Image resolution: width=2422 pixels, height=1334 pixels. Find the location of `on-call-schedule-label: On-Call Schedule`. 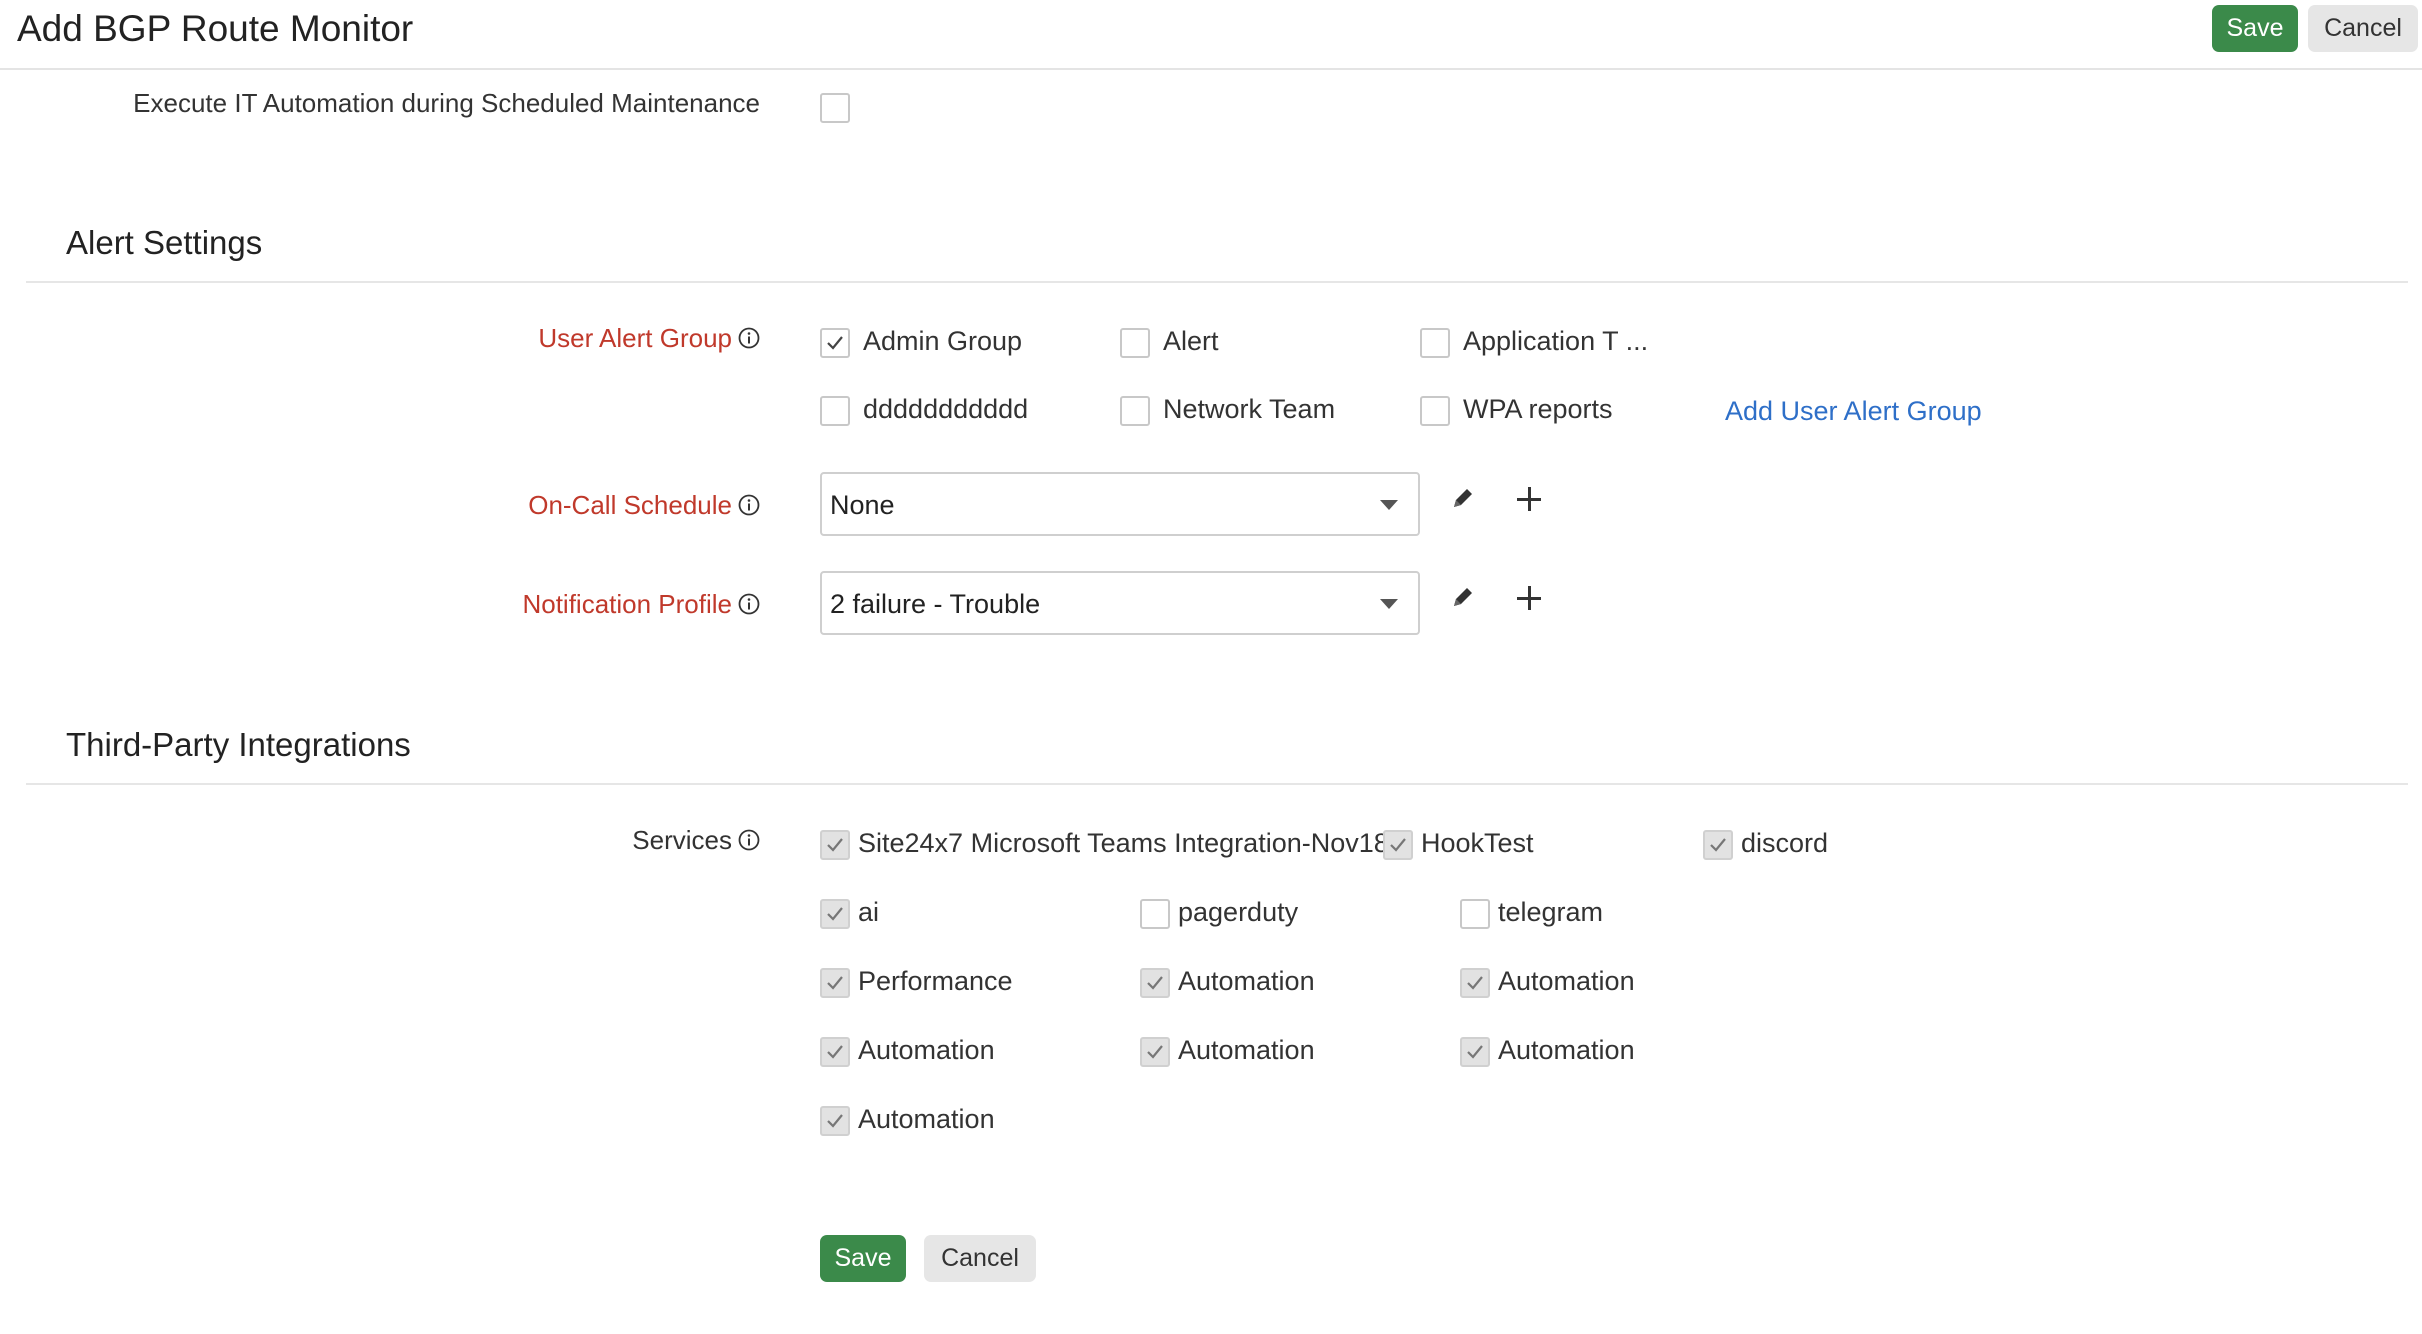

on-call-schedule-label: On-Call Schedule is located at coordinates (644, 506).